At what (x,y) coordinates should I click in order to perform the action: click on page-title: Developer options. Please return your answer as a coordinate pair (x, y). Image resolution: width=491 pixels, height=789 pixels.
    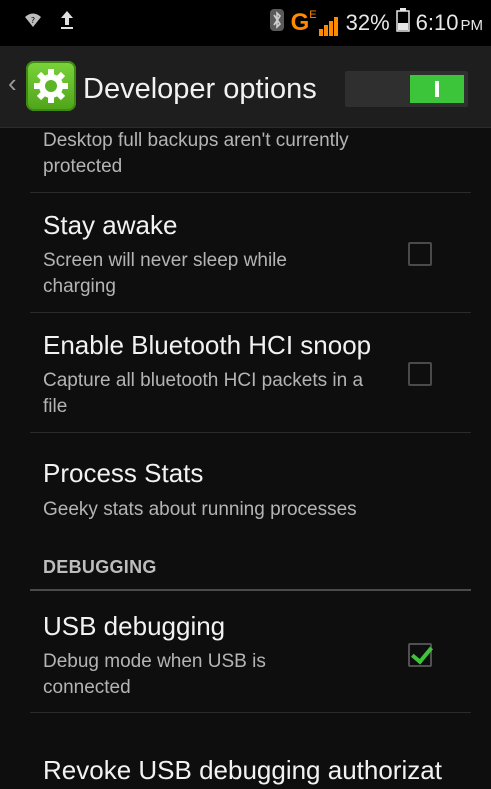
    Looking at the image, I should click on (200, 89).